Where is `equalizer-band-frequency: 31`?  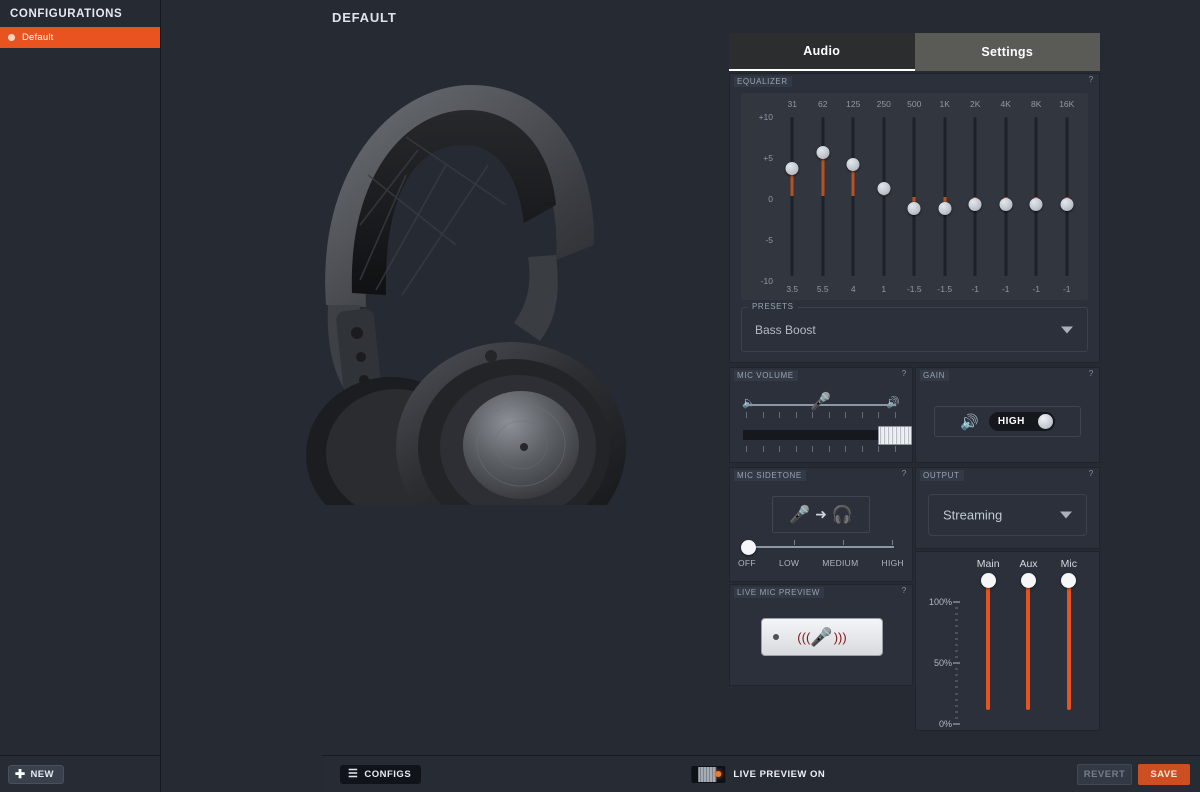 equalizer-band-frequency: 31 is located at coordinates (792, 104).